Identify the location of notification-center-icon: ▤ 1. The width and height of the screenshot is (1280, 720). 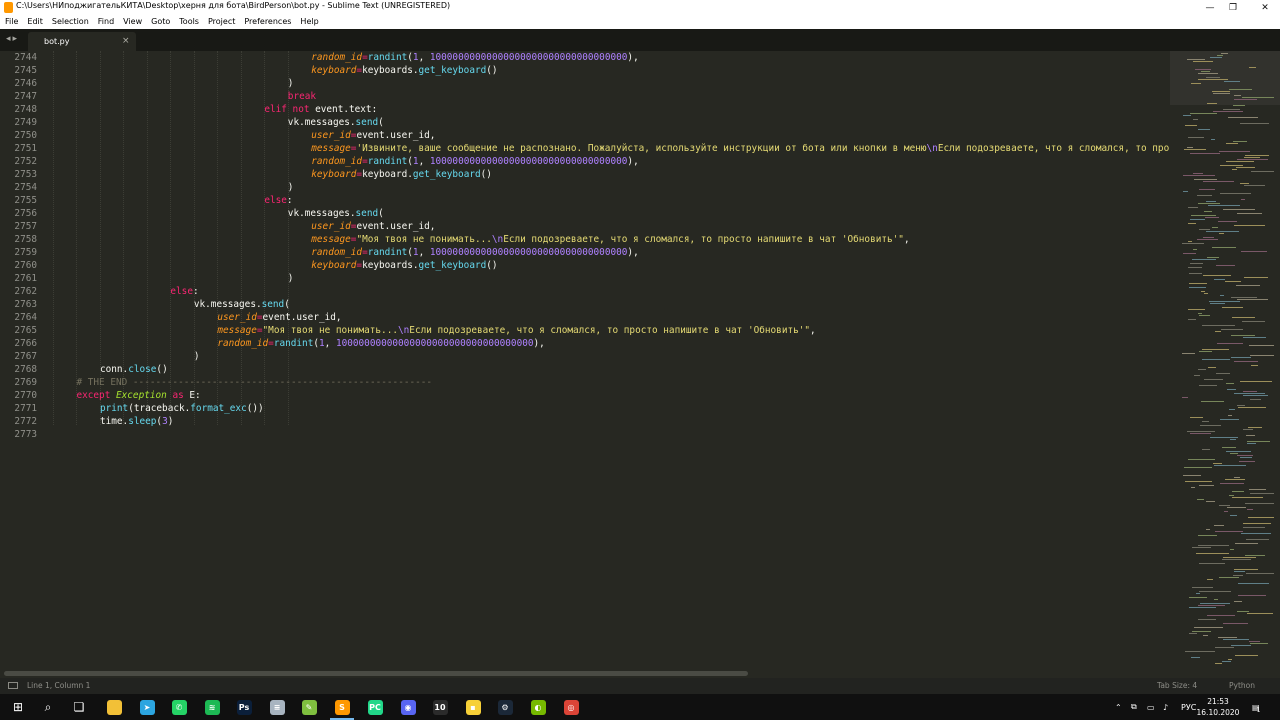
(1256, 707).